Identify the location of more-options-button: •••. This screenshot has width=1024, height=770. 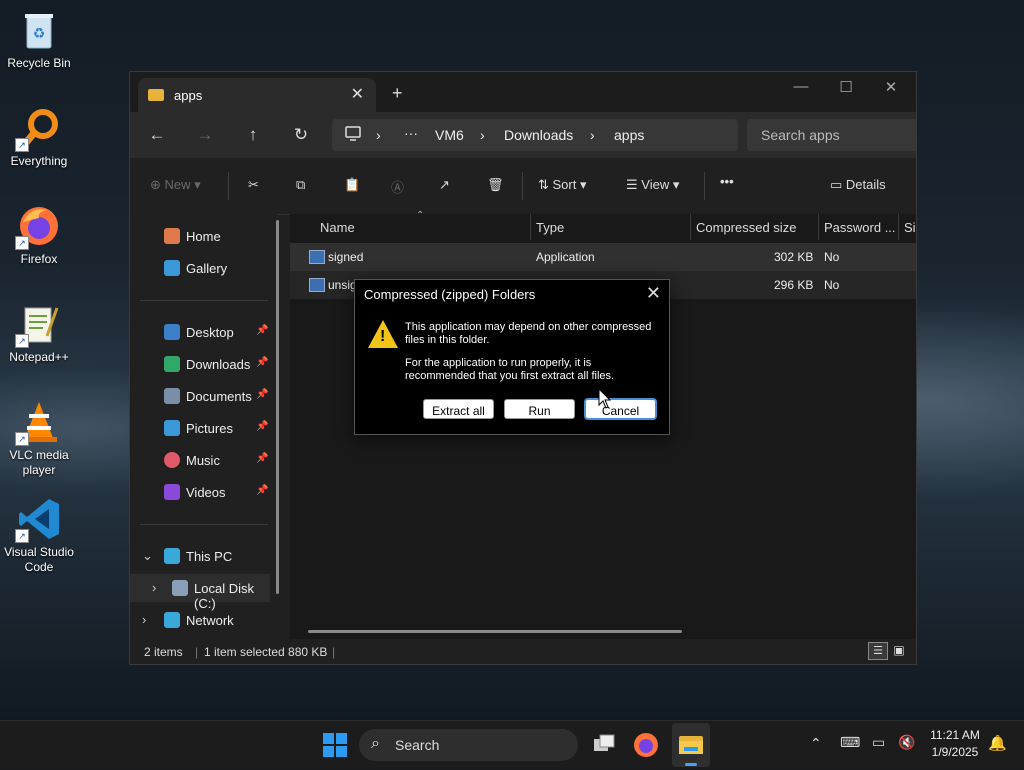
(727, 181).